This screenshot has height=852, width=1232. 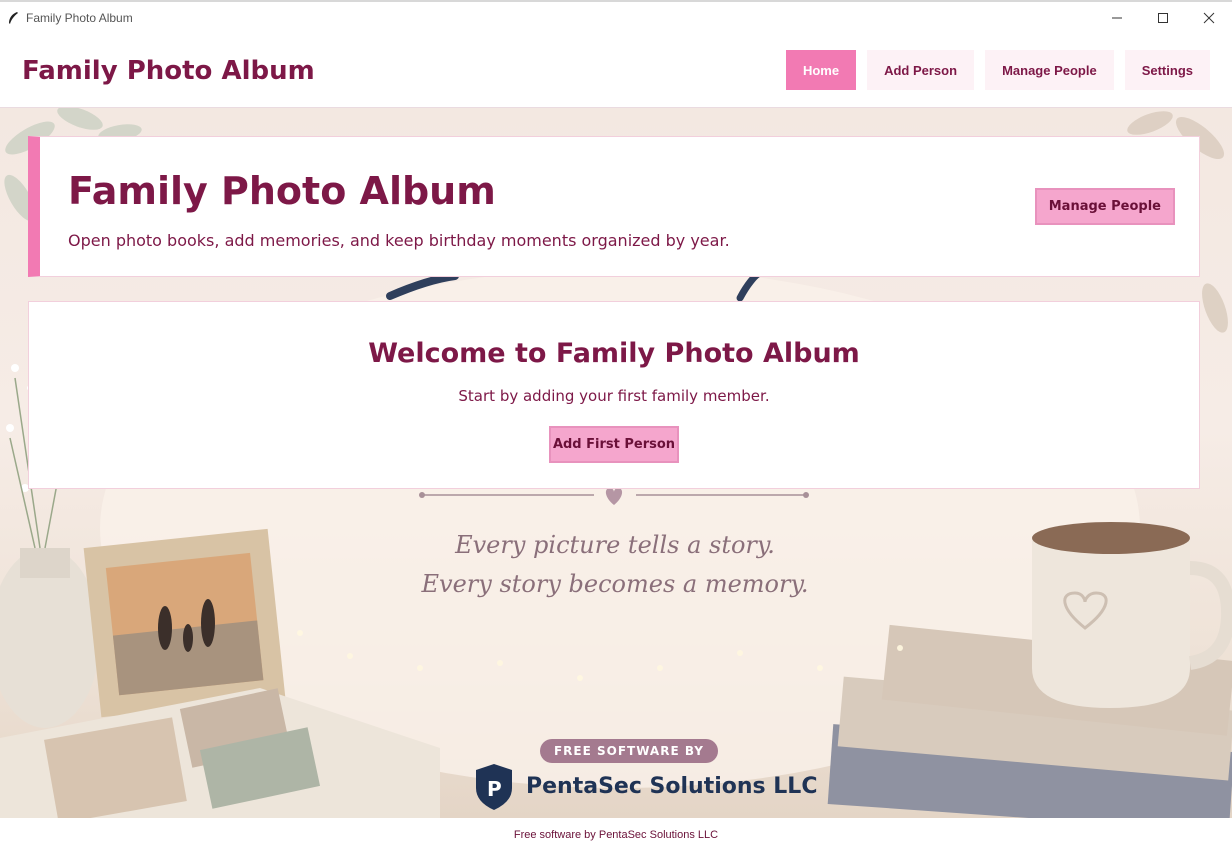 What do you see at coordinates (1167, 70) in the screenshot?
I see `nav-settings-button: Settings` at bounding box center [1167, 70].